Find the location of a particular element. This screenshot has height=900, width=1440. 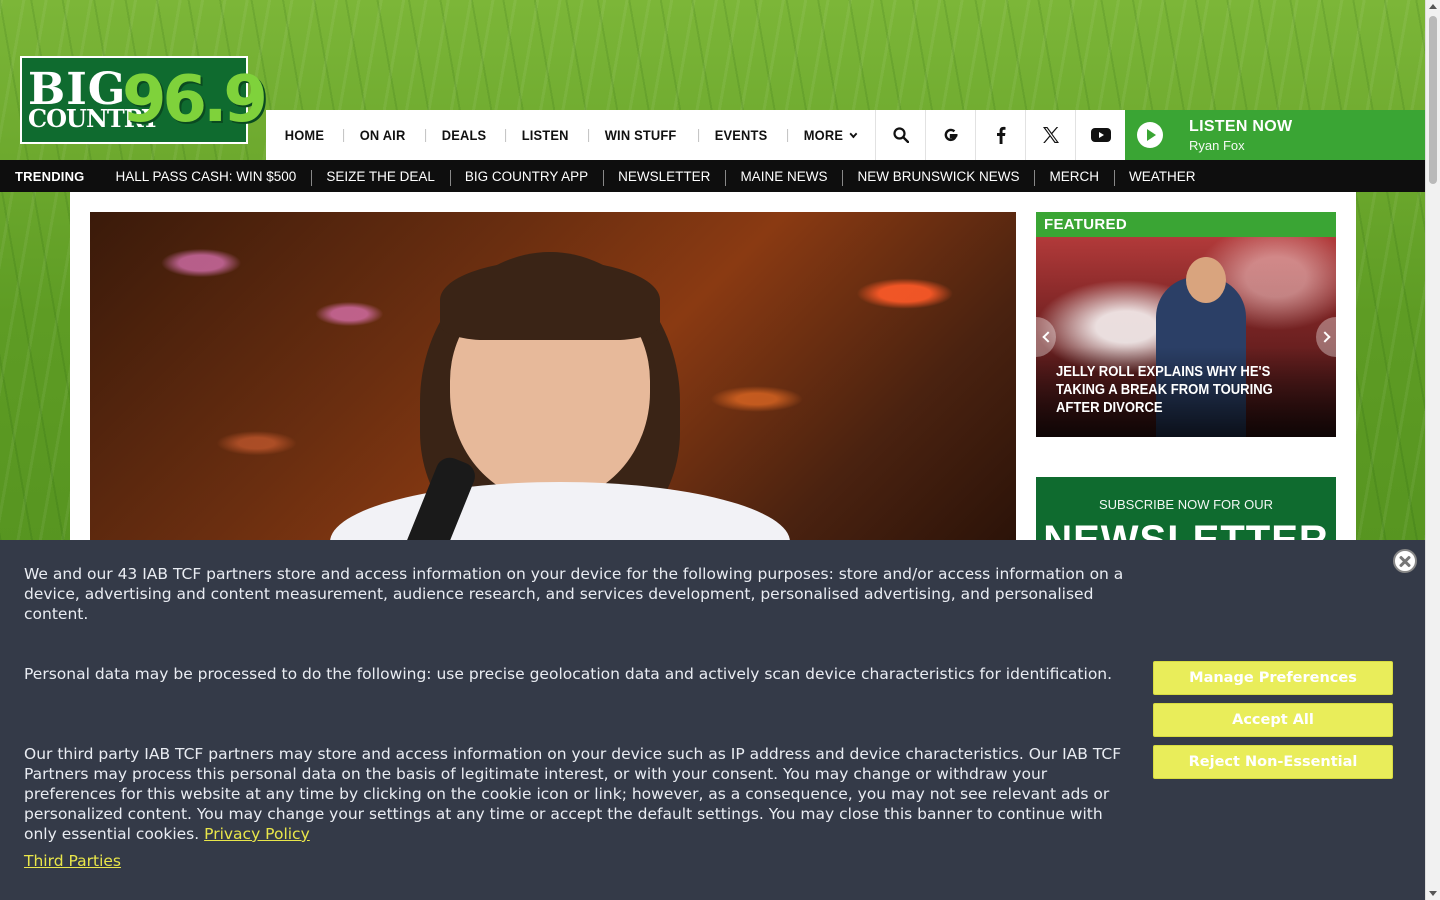

google-icon is located at coordinates (950, 135).